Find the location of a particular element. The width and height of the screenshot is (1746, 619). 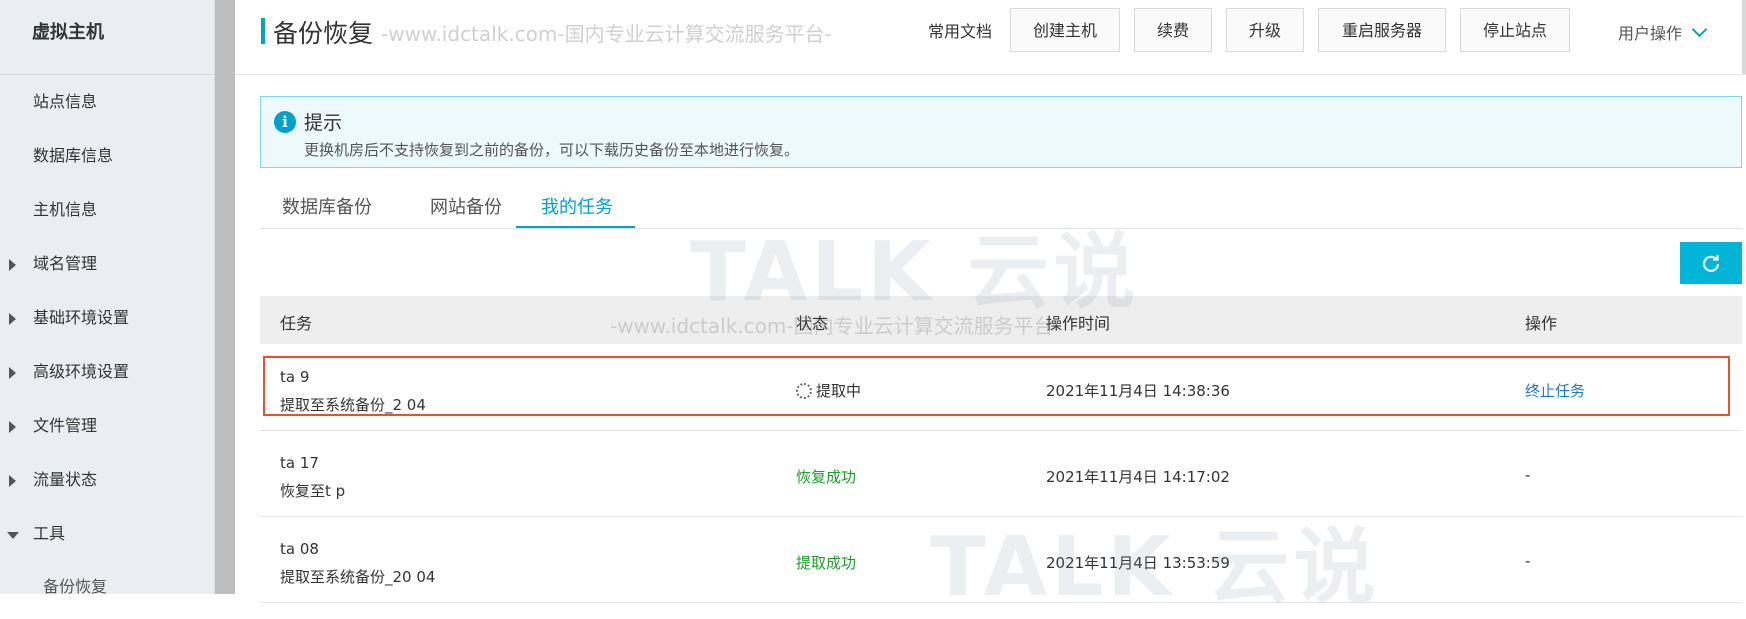

table-row: ta 17 恢复至t p 恢复成功 2021年11月4日 14:17:02 - is located at coordinates (1001, 473).